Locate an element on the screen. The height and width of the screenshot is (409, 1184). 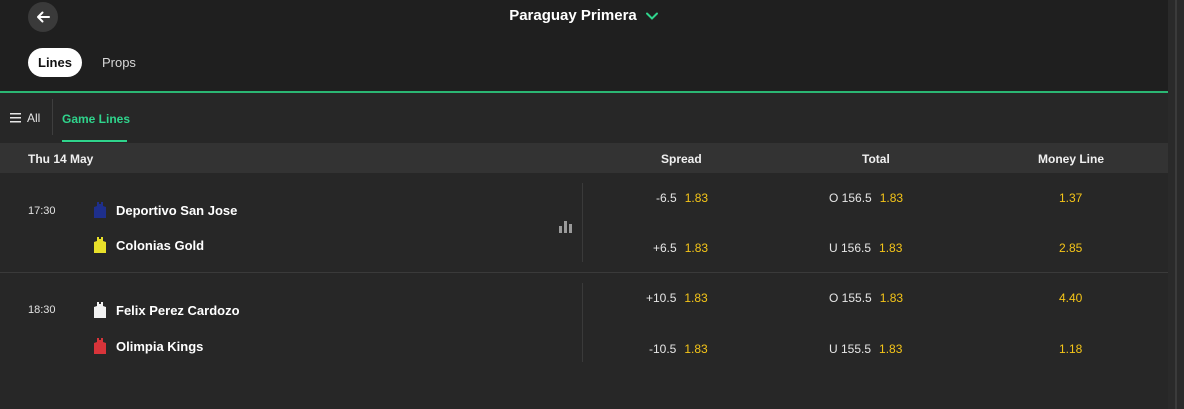
total-odd-over: O 156.5 1.83 is located at coordinates (866, 198).